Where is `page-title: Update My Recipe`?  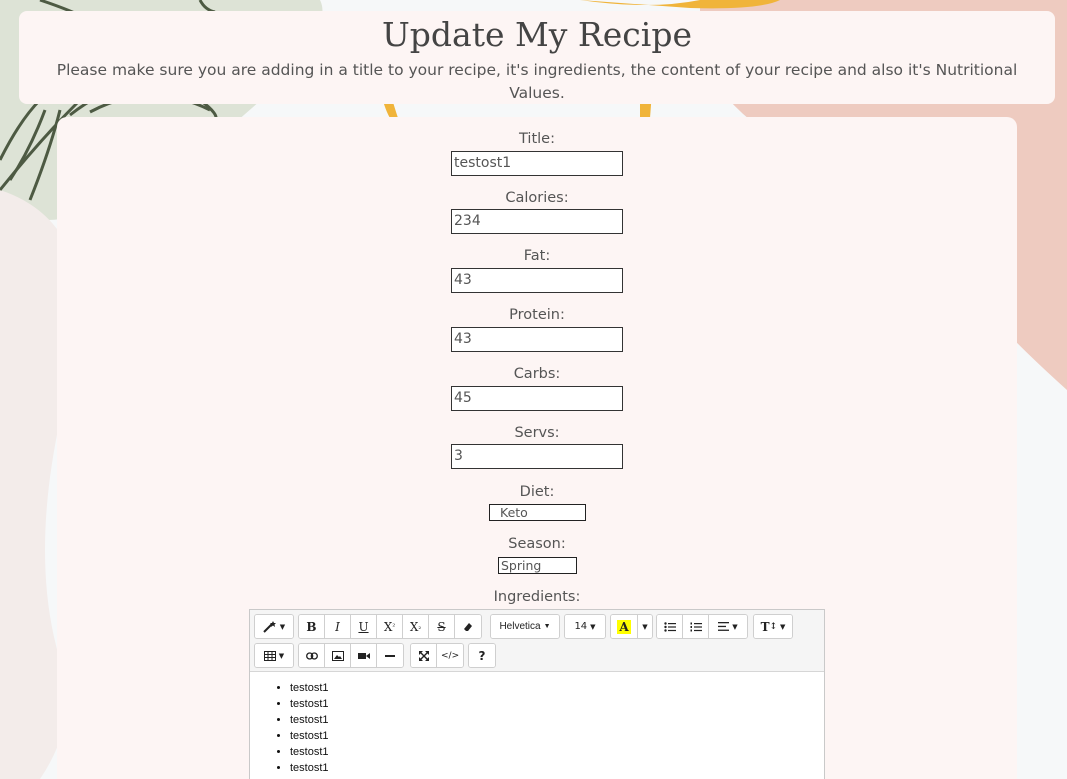 page-title: Update My Recipe is located at coordinates (536, 34).